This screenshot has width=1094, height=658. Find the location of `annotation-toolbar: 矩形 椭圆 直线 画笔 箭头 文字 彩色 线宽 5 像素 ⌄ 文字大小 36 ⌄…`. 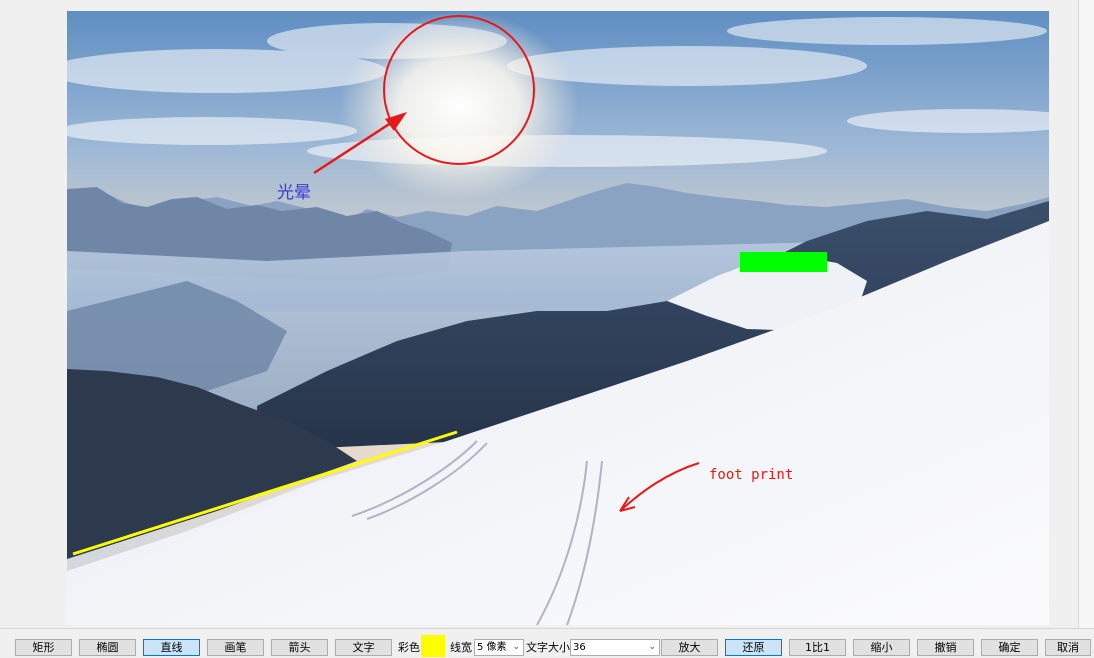

annotation-toolbar: 矩形 椭圆 直线 画笔 箭头 文字 彩色 线宽 5 像素 ⌄ 文字大小 36 ⌄… is located at coordinates (547, 643).